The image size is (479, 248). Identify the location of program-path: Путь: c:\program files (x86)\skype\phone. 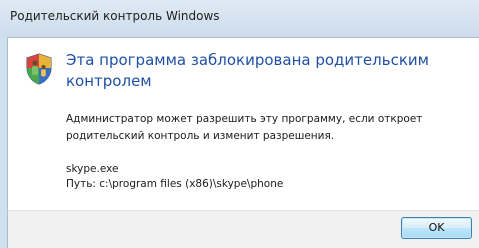
(175, 184).